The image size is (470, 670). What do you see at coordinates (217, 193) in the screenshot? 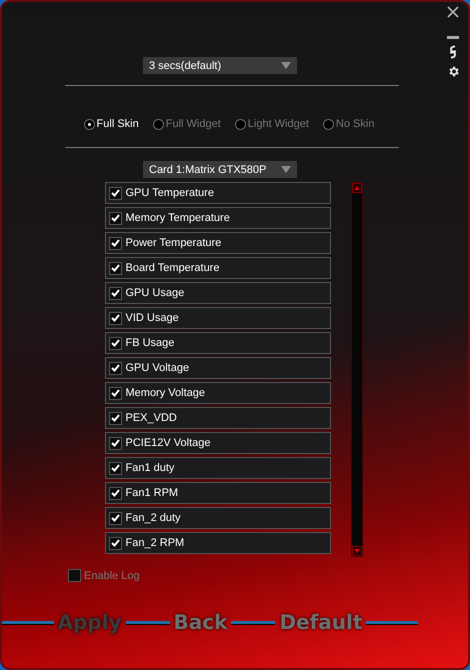
I see `monitor-item: GPU Temperature` at bounding box center [217, 193].